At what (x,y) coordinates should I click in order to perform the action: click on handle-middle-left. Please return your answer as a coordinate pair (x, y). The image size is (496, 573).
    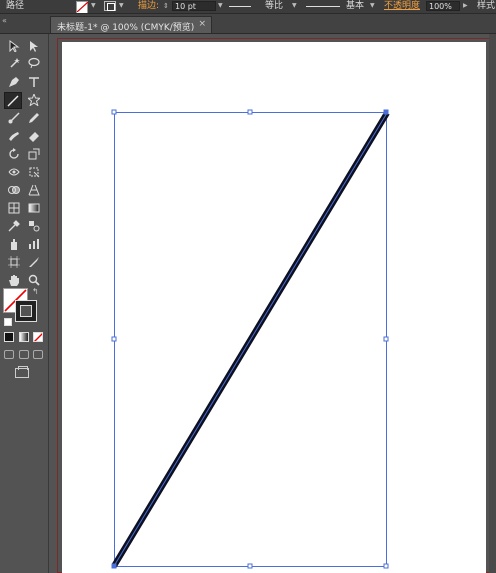
    Looking at the image, I should click on (114, 339).